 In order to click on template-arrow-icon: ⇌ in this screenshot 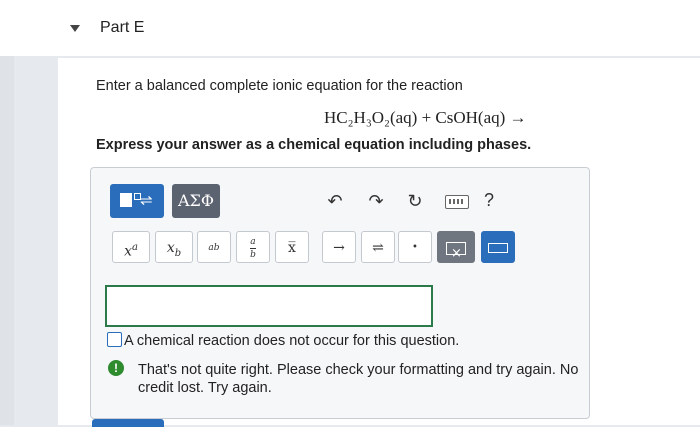, I will do `click(146, 200)`.